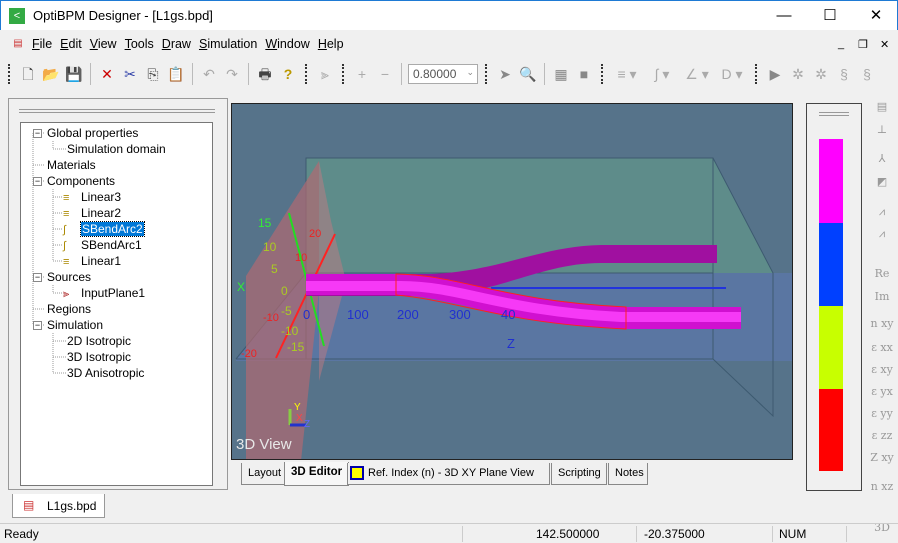 Image resolution: width=898 pixels, height=543 pixels. Describe the element at coordinates (882, 273) in the screenshot. I see `real-part-button: Re` at that location.